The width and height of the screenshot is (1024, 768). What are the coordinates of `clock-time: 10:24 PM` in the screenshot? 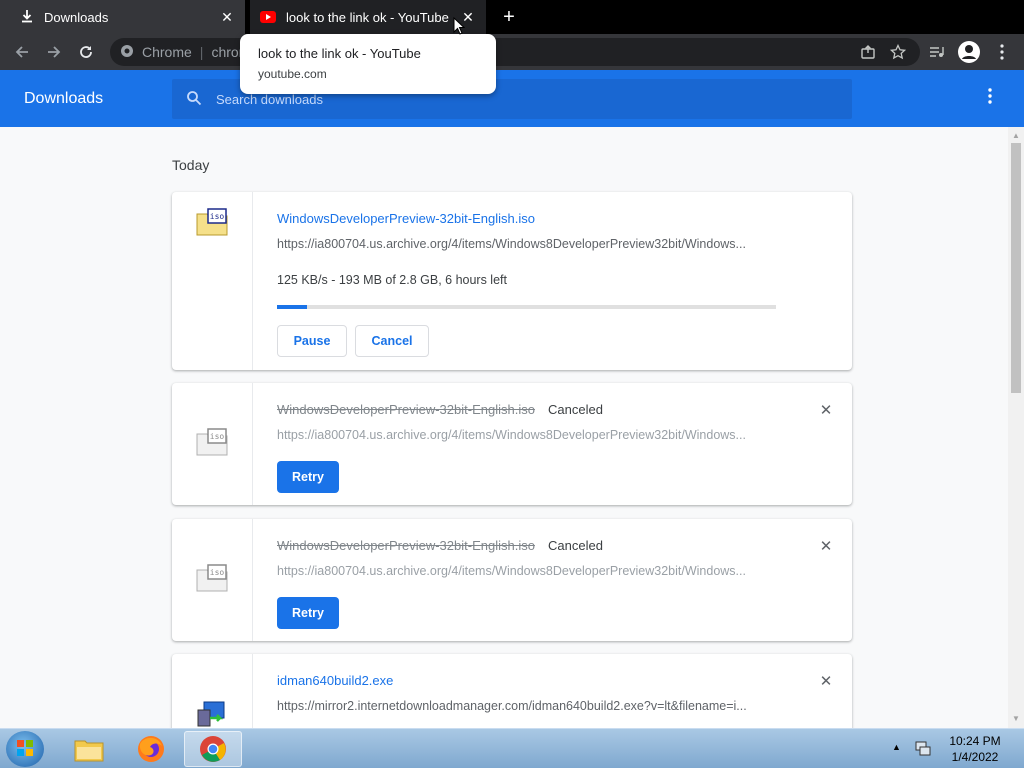 It's located at (975, 741).